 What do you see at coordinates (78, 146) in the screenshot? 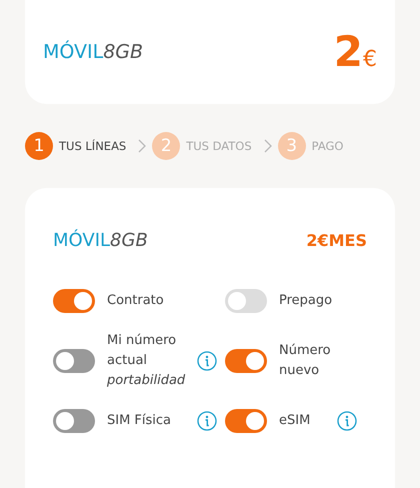
I see `step-tab: 1 TUS LÍNEAS` at bounding box center [78, 146].